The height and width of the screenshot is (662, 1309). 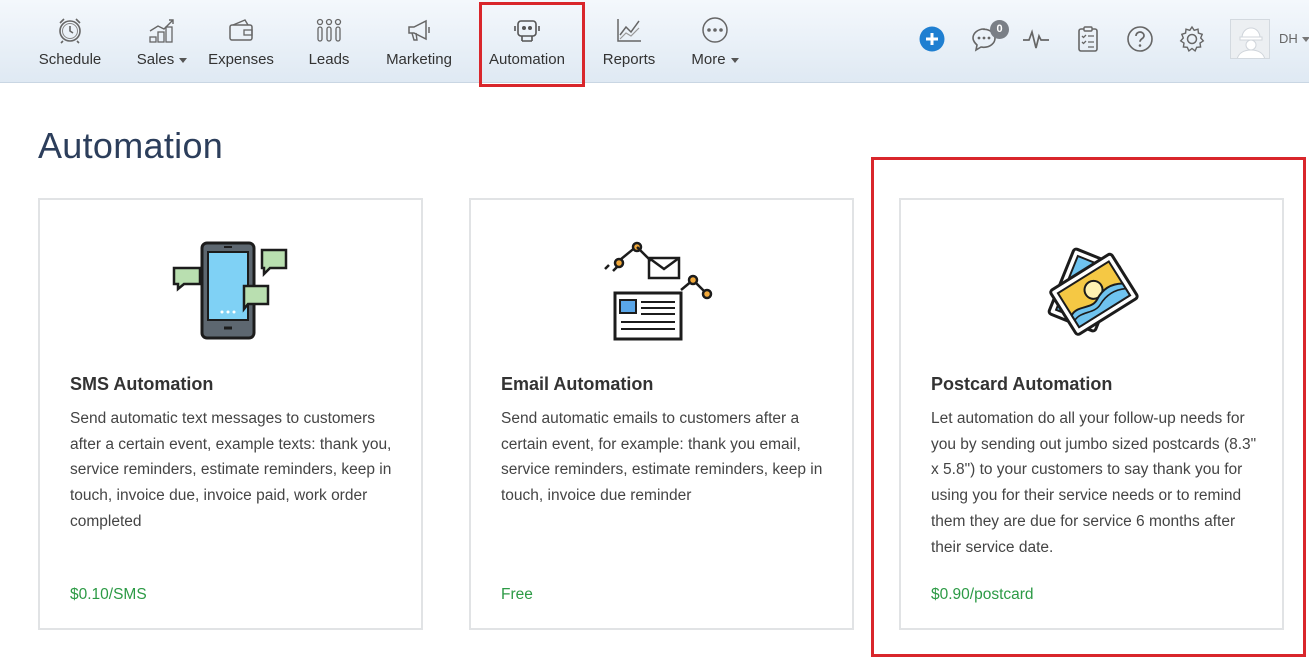 I want to click on nav-leads: Leads, so click(x=329, y=41).